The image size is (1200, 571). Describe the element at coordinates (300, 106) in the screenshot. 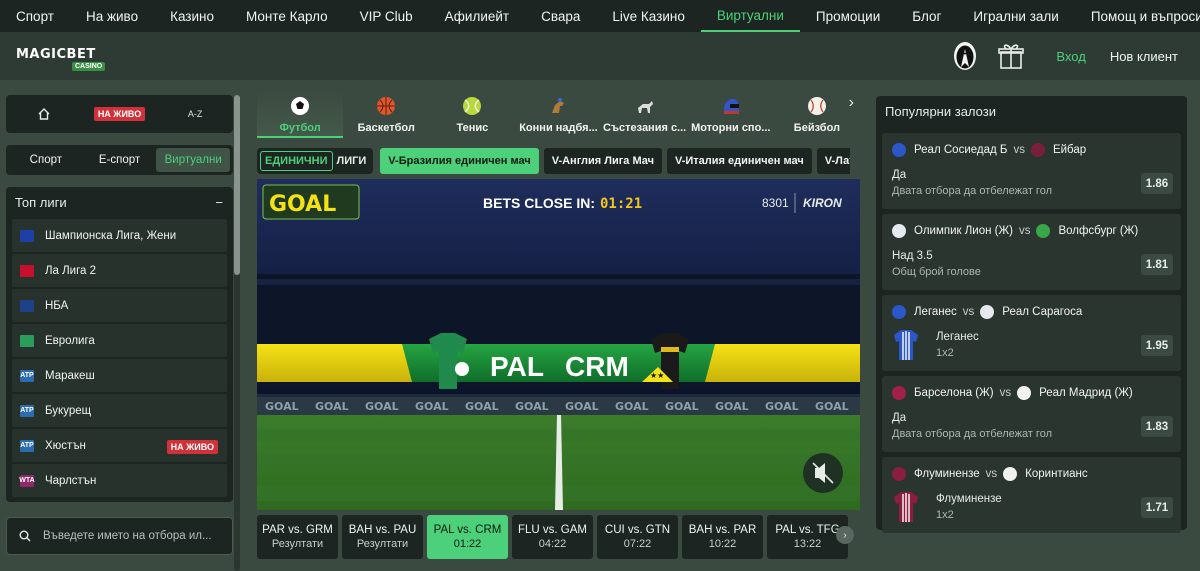

I see `soccer-ball-icon` at that location.